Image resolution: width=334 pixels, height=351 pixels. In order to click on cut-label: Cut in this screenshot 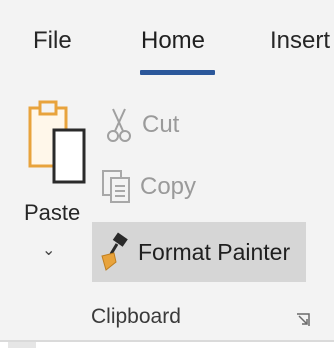, I will do `click(161, 124)`.